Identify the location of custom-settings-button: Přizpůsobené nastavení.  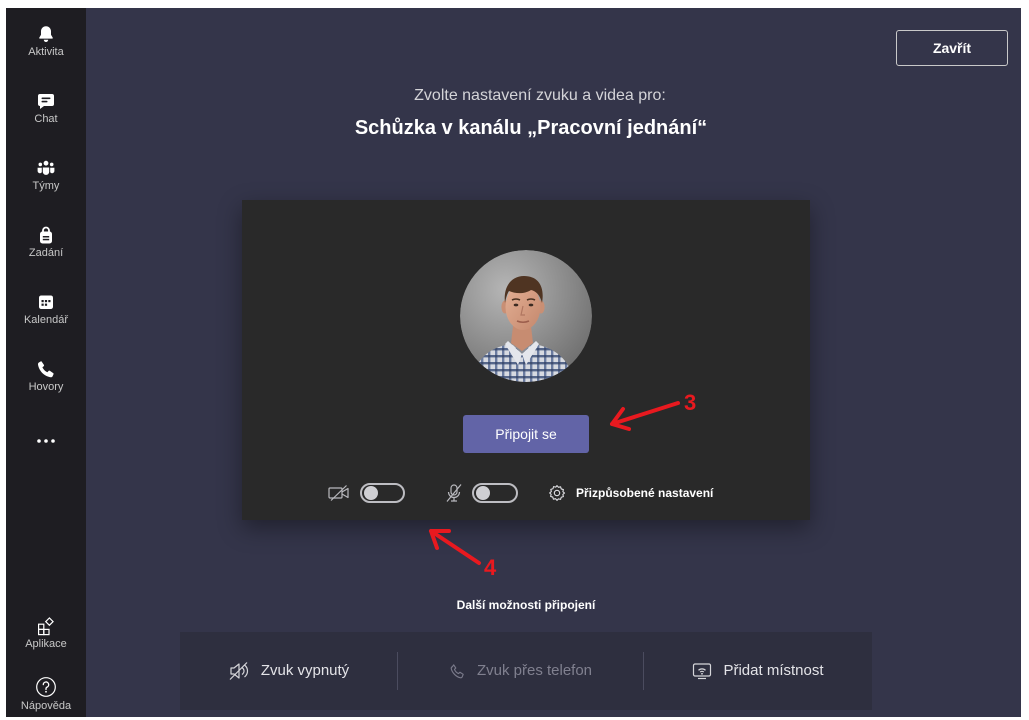
(630, 493).